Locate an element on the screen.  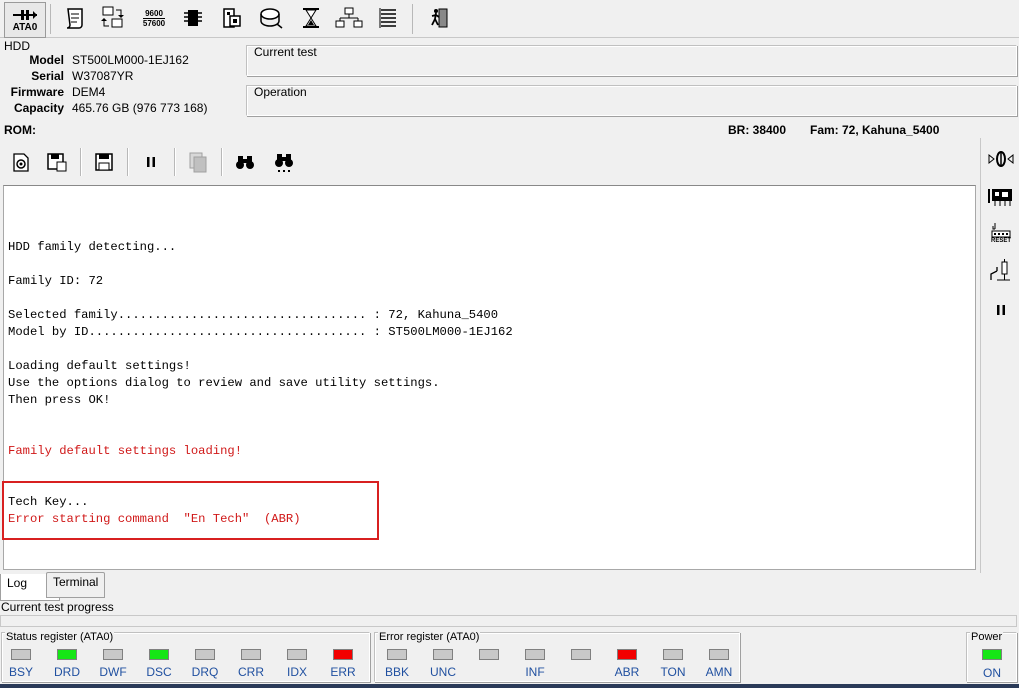
hdd-serial-key: Serial is located at coordinates (47, 76).